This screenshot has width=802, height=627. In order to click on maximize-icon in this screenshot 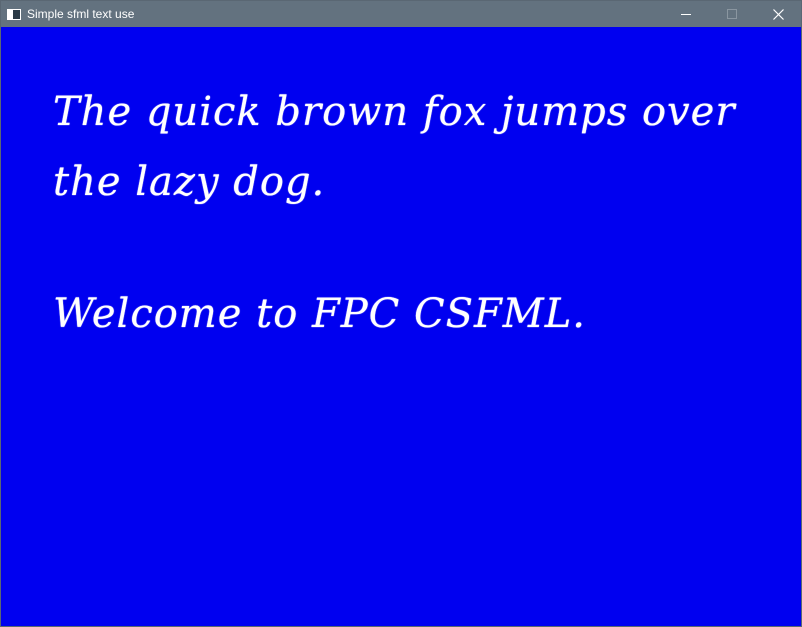, I will do `click(732, 14)`.